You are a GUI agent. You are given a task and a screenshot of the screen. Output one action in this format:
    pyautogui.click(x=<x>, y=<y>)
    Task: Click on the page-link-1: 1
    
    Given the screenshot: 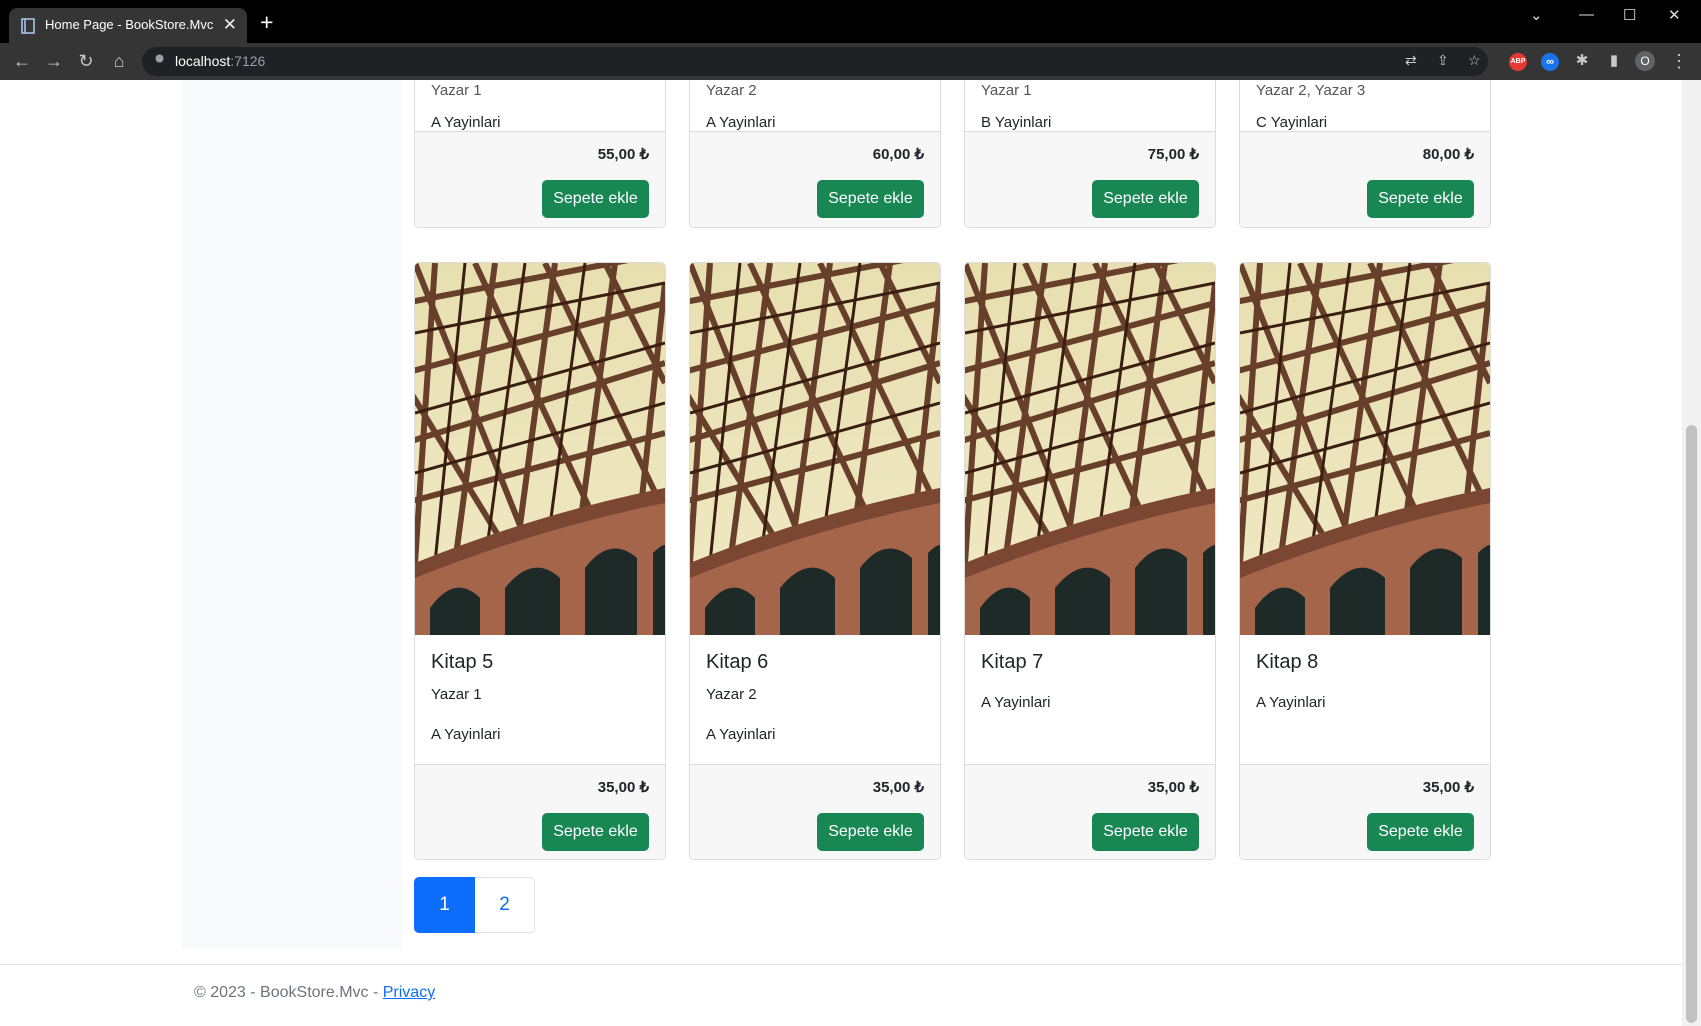 What is the action you would take?
    pyautogui.click(x=444, y=905)
    